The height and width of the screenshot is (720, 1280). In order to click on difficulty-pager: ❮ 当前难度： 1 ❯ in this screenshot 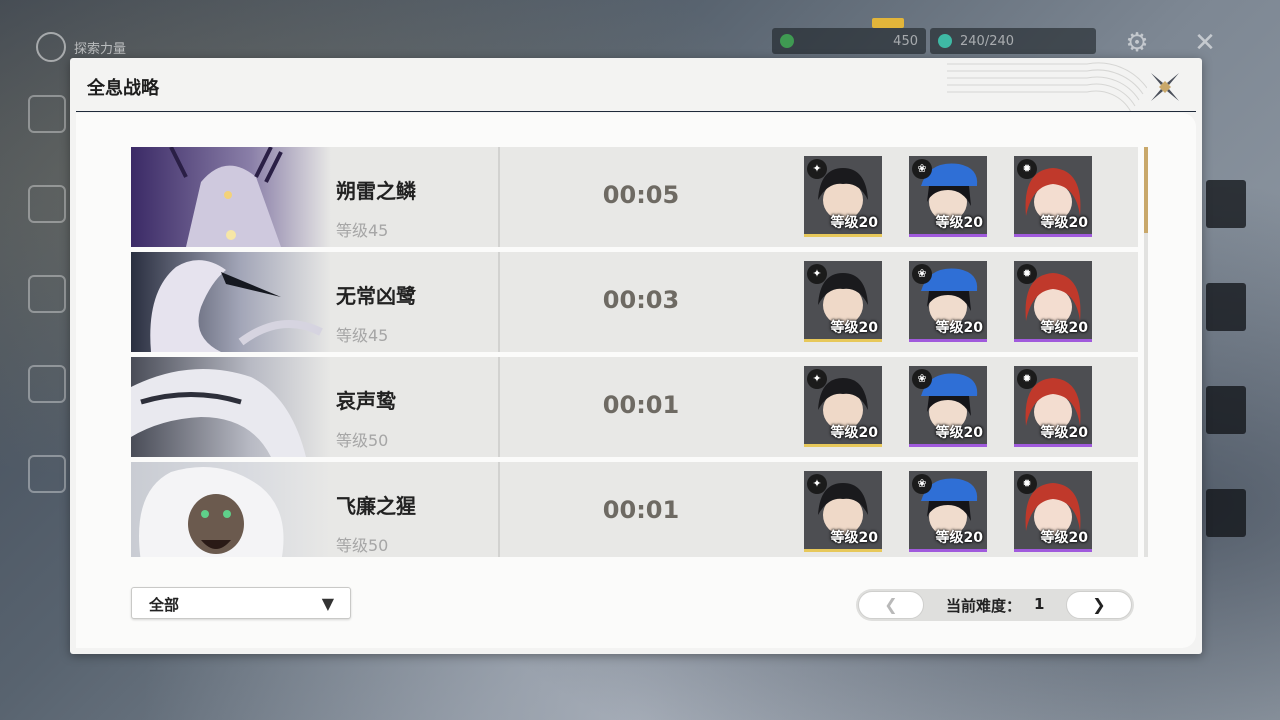, I will do `click(995, 605)`.